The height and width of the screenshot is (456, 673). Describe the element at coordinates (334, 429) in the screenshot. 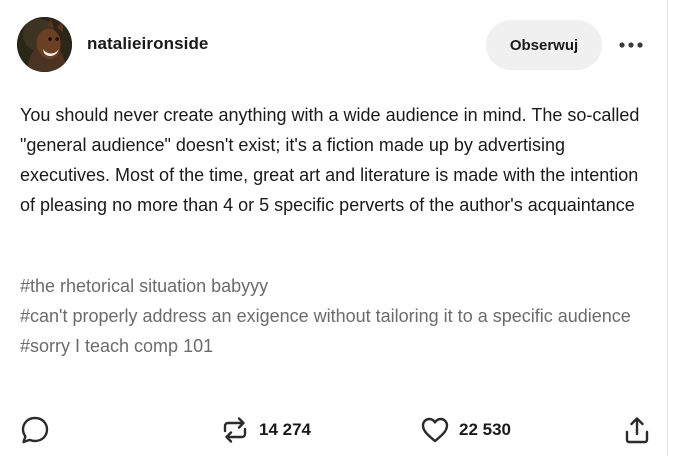

I see `post-footer: 14 274 22 530` at that location.